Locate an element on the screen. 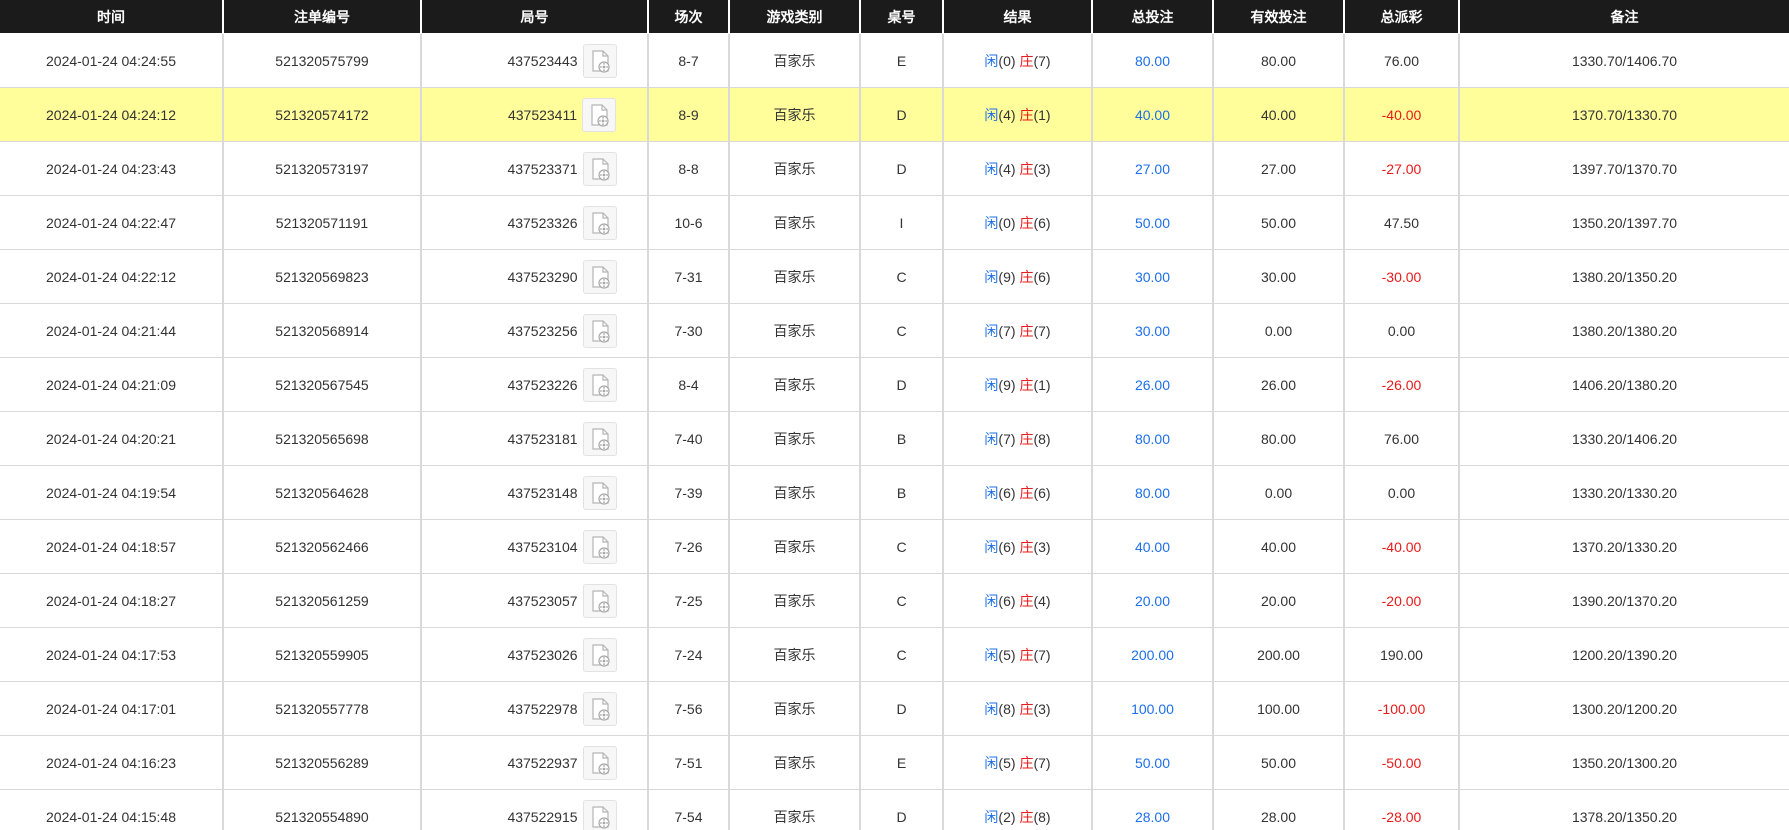  cell-shoe: 7-25 is located at coordinates (688, 600).